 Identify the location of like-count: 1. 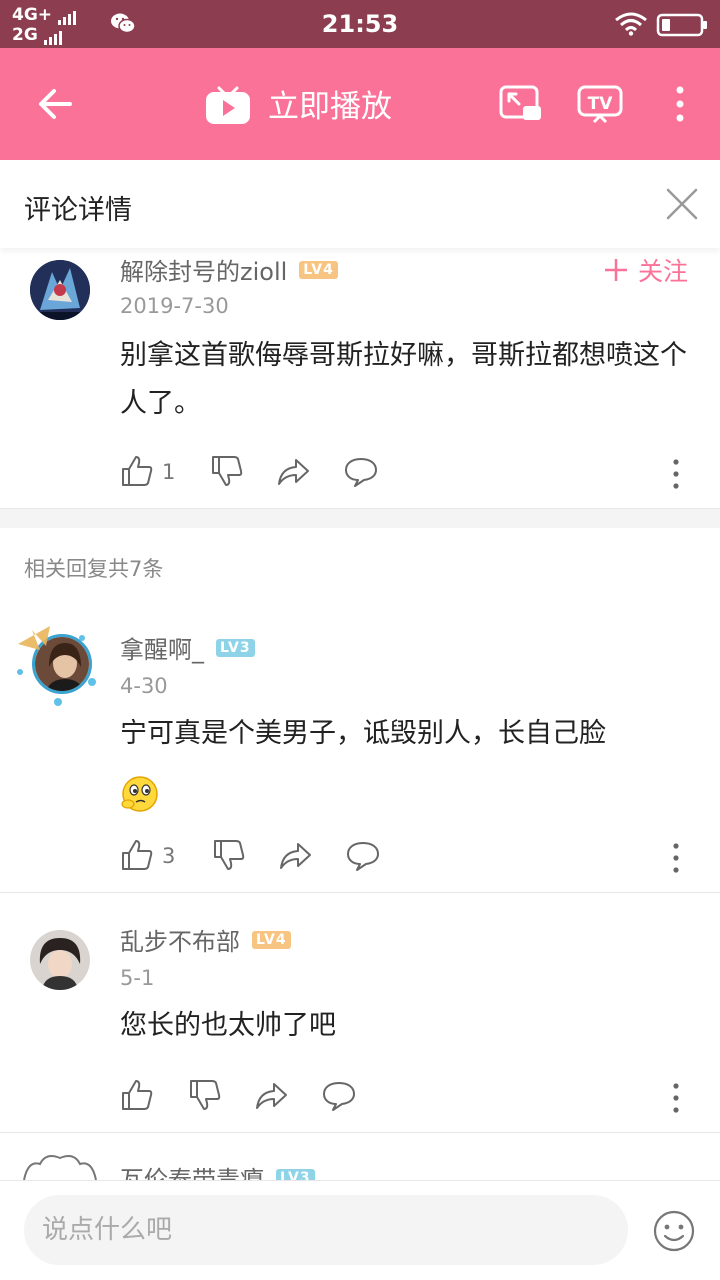
(169, 472).